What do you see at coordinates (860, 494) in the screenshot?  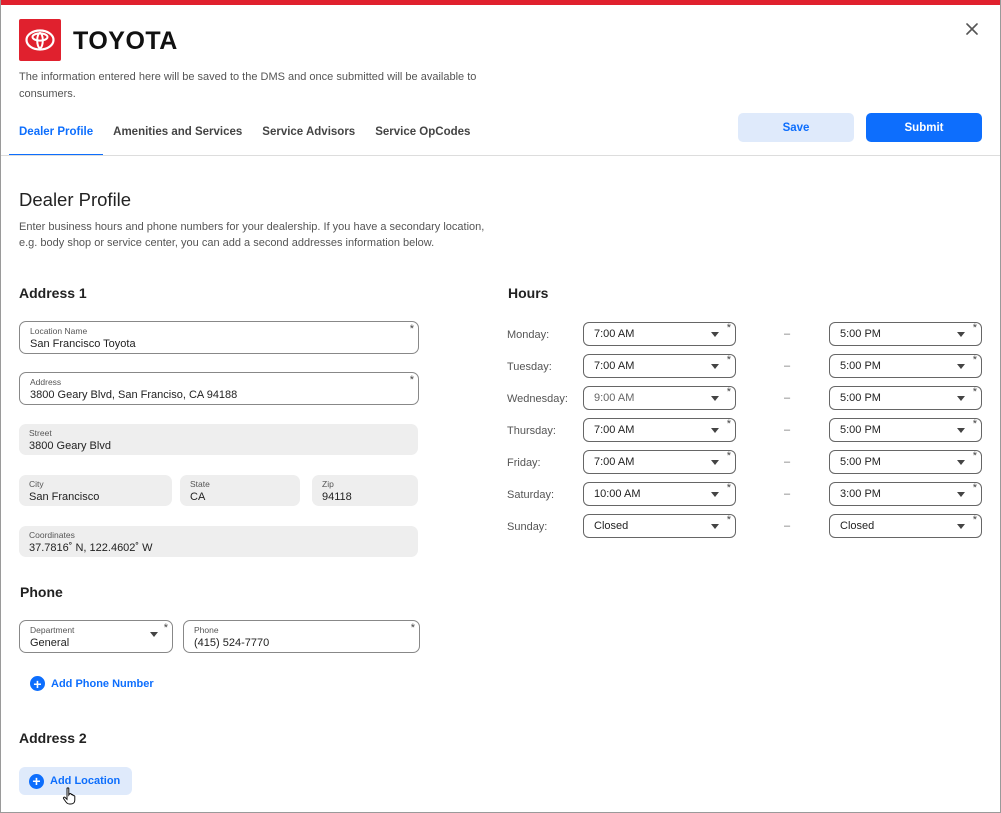 I see `close-time-value: 3:00 PM` at bounding box center [860, 494].